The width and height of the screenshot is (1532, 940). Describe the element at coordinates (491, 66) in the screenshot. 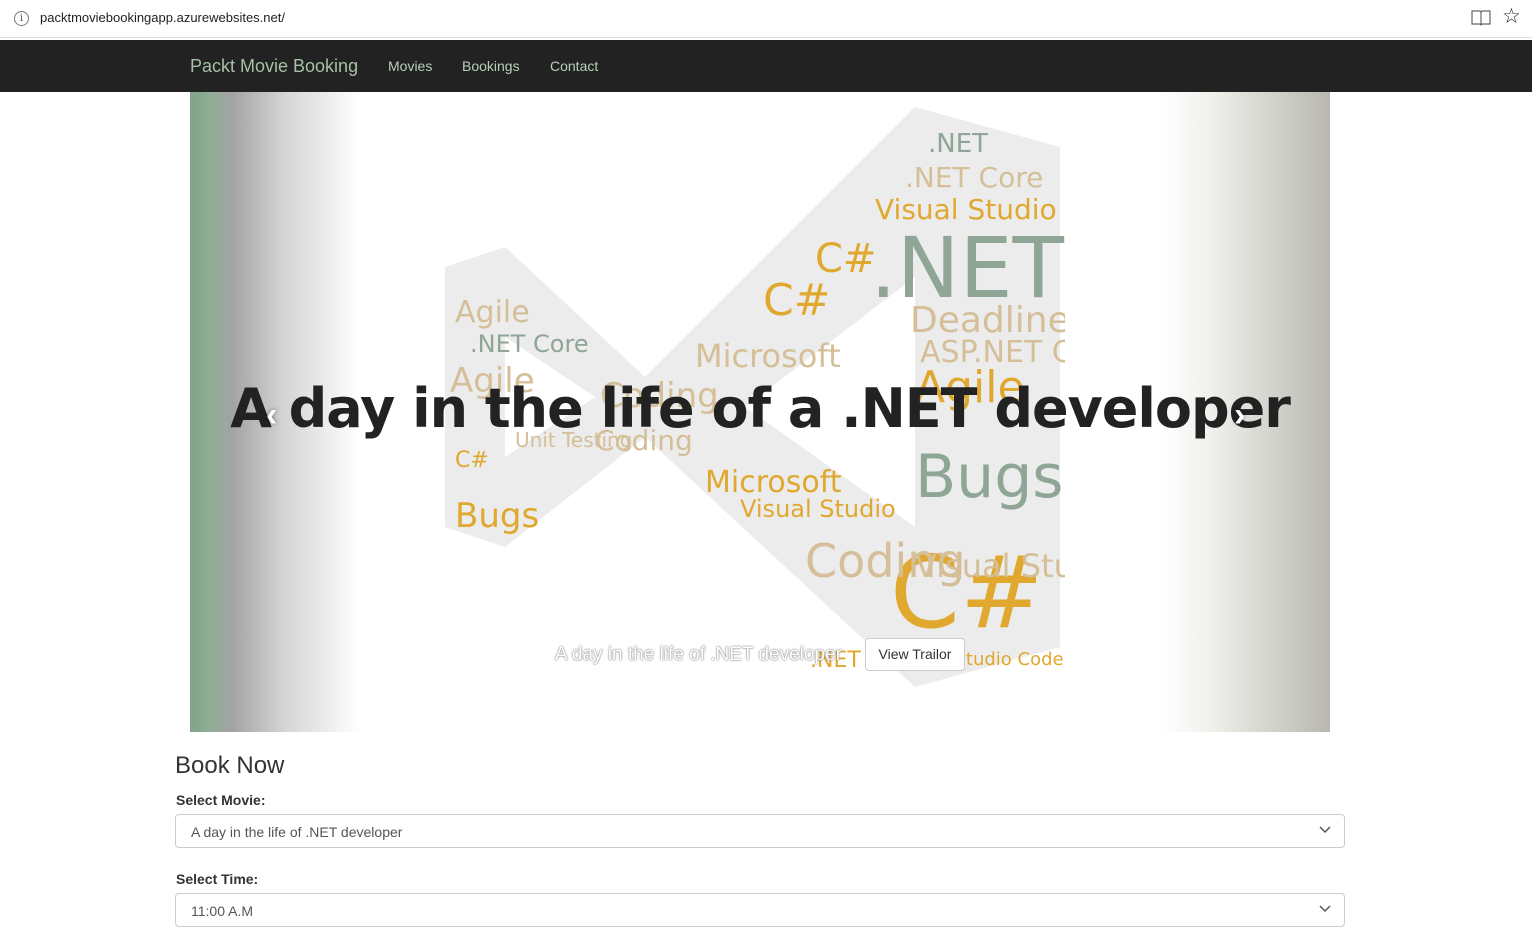

I see `nav-link-bookings: Bookings` at that location.